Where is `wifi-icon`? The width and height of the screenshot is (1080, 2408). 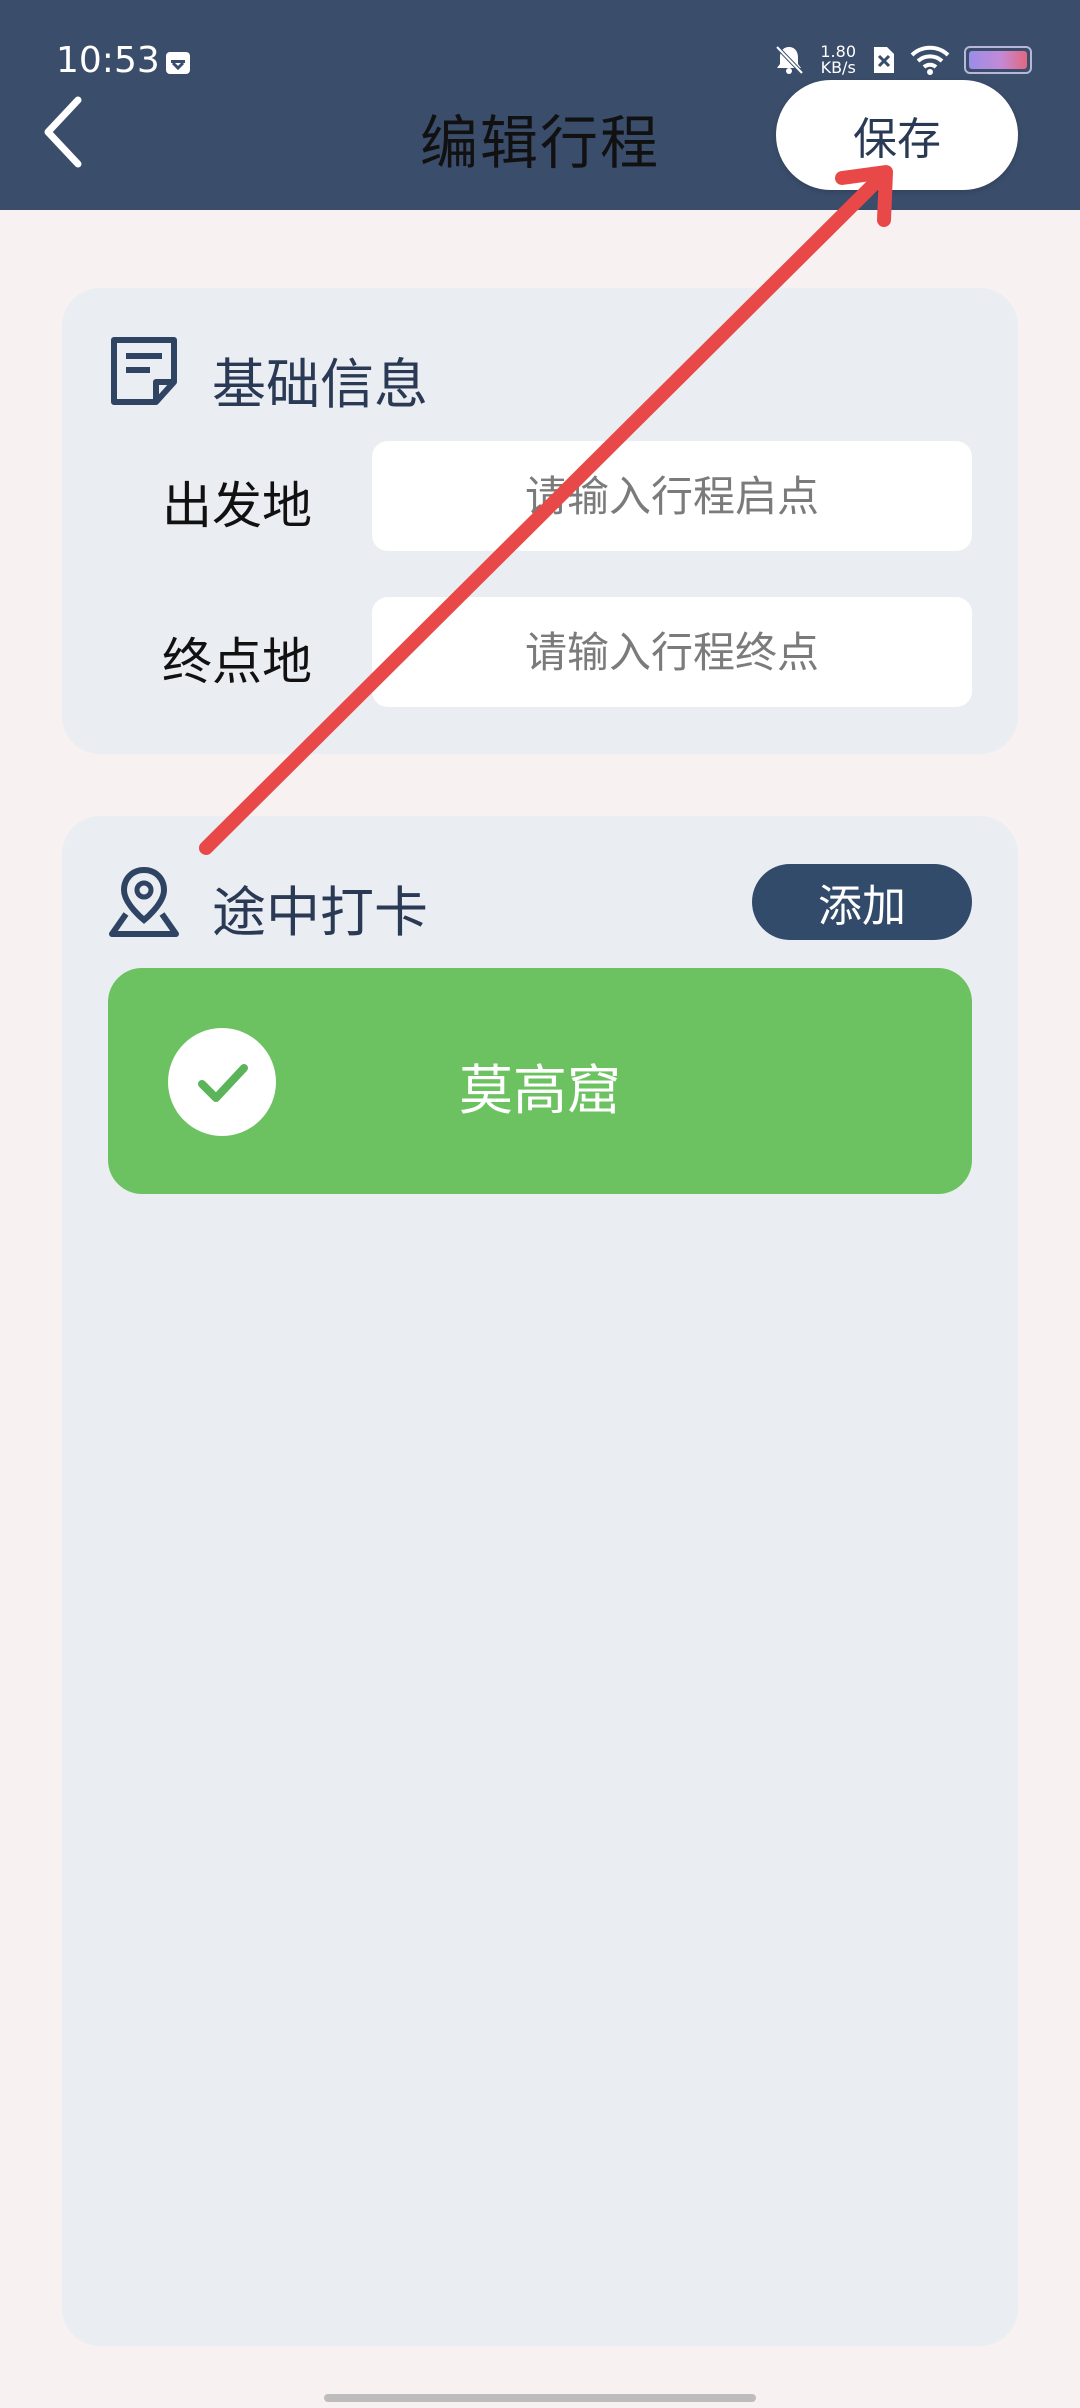
wifi-icon is located at coordinates (930, 60).